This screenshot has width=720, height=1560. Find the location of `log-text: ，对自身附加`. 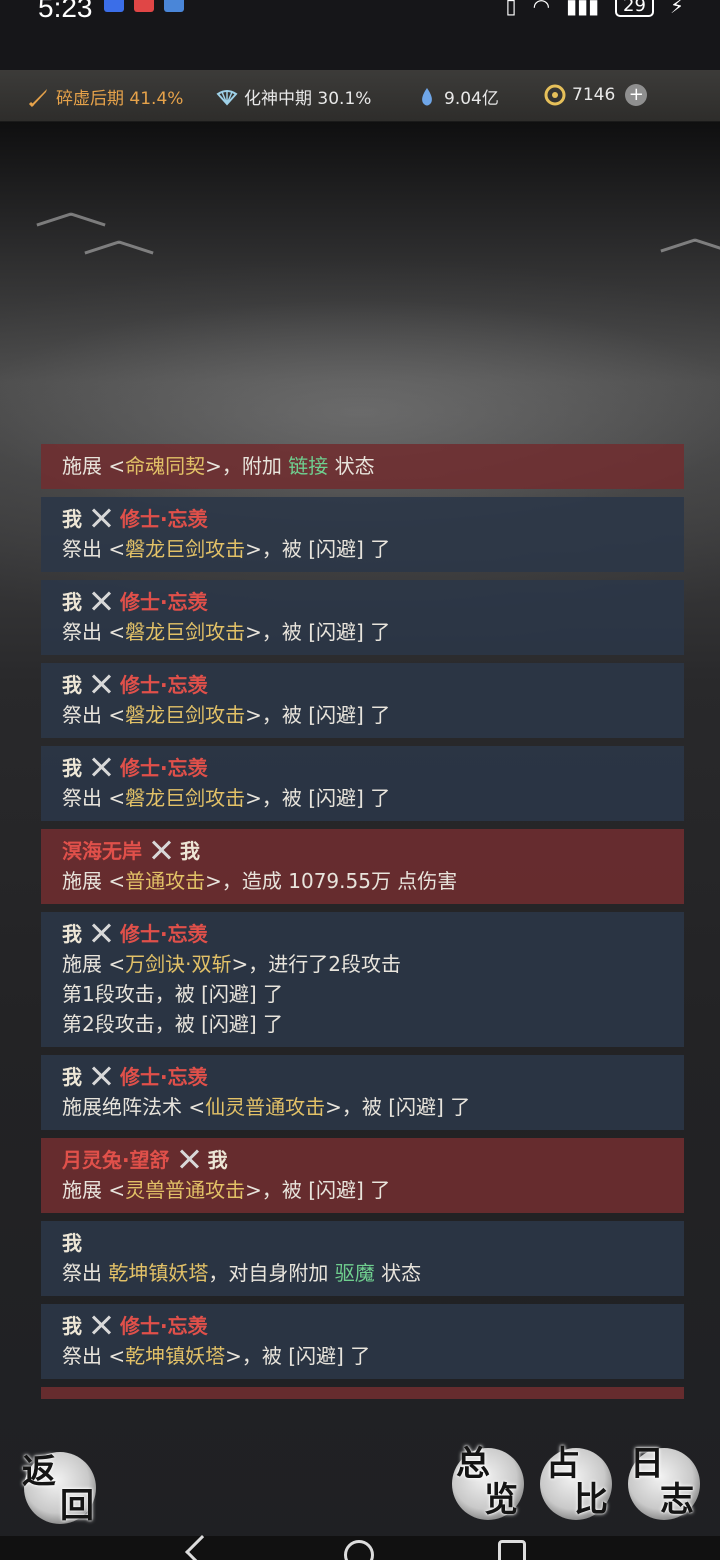

log-text: ，对自身附加 is located at coordinates (271, 1273).